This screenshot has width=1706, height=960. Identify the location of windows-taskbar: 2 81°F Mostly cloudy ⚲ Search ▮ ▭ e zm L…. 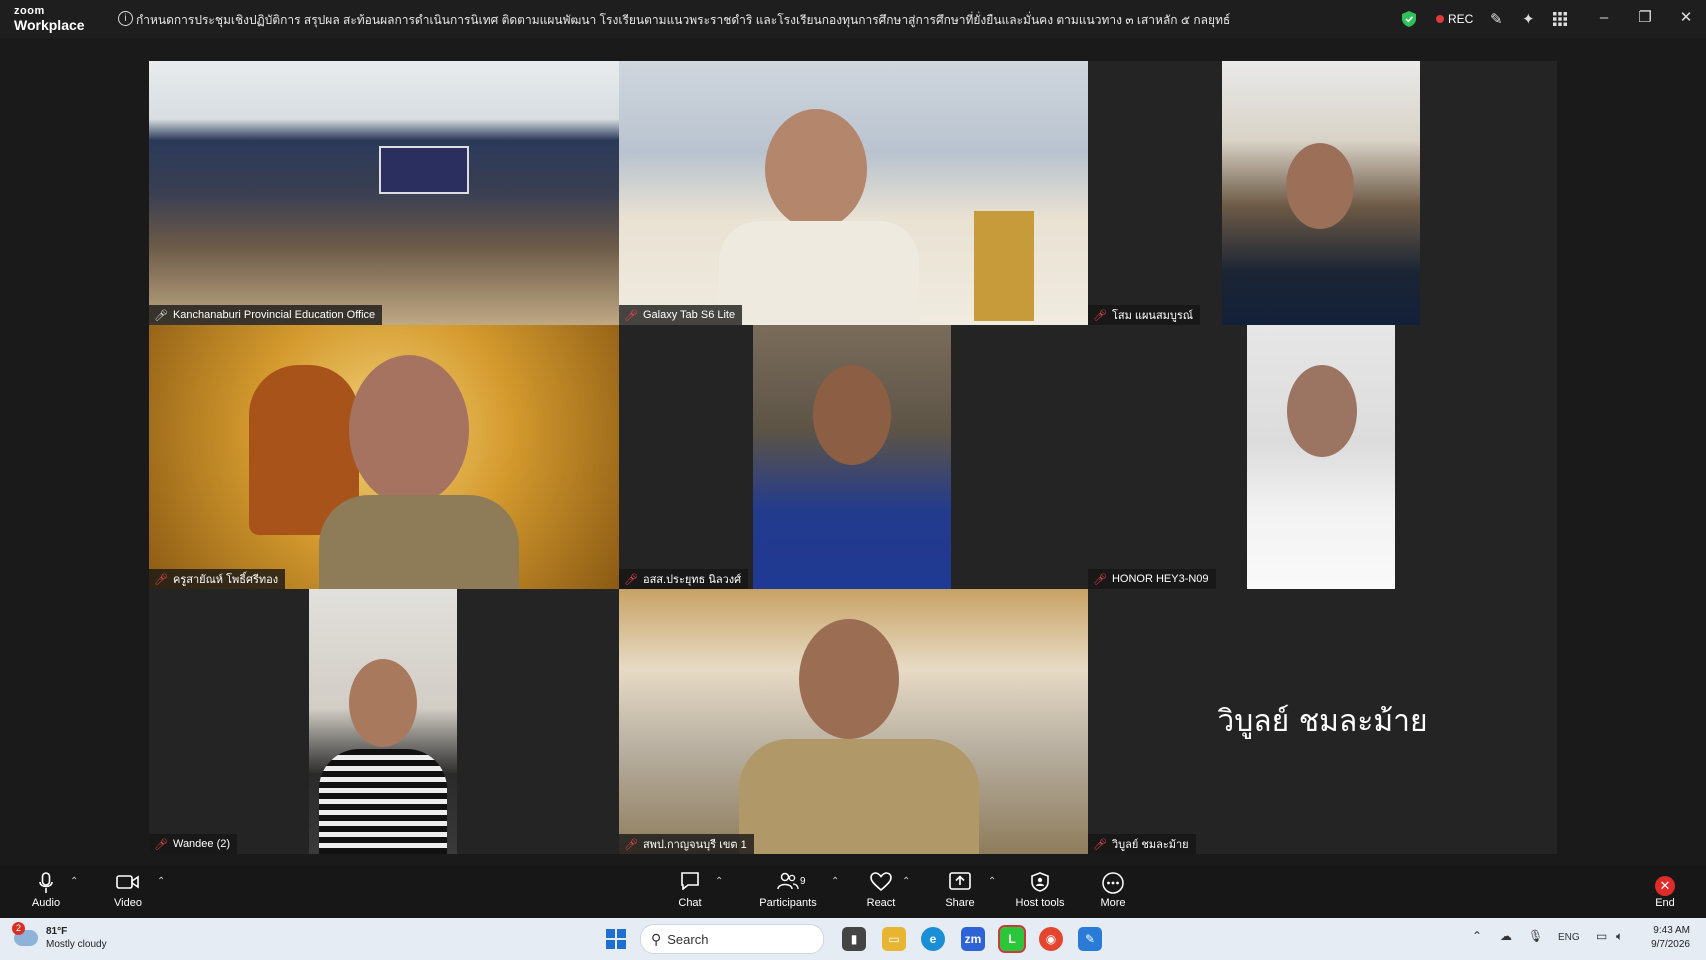
(853, 939).